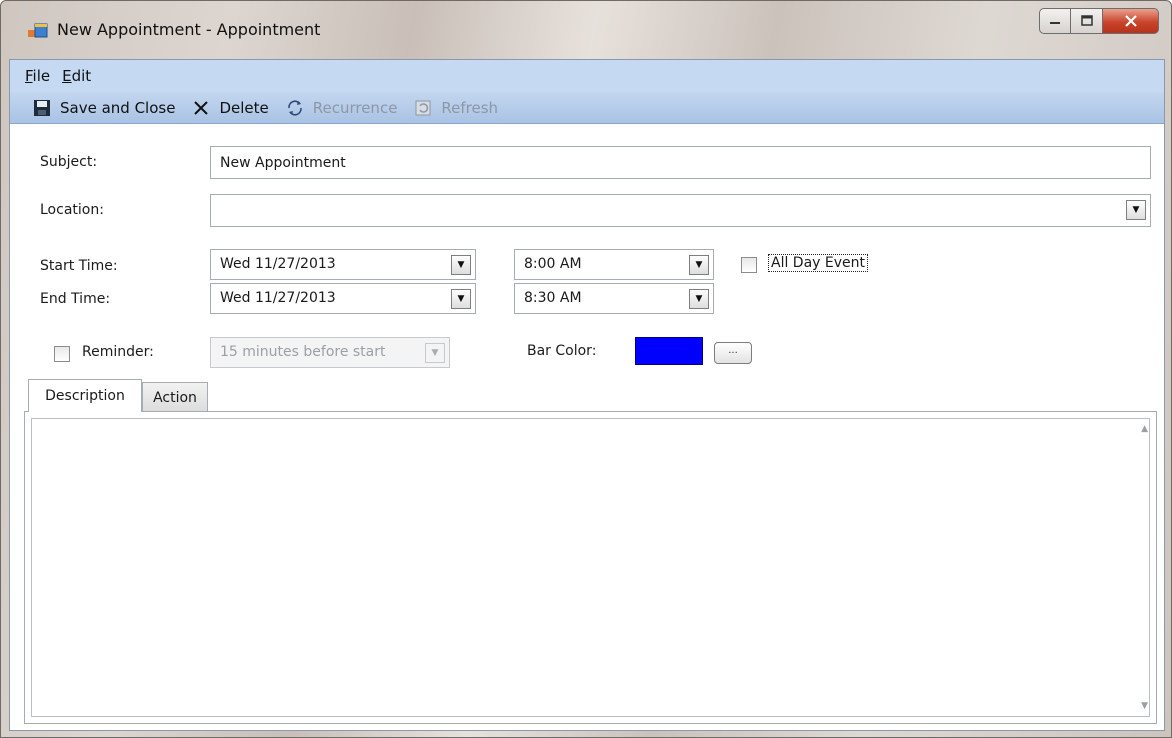  I want to click on scroll-down-arrow-icon: ▼, so click(1144, 706).